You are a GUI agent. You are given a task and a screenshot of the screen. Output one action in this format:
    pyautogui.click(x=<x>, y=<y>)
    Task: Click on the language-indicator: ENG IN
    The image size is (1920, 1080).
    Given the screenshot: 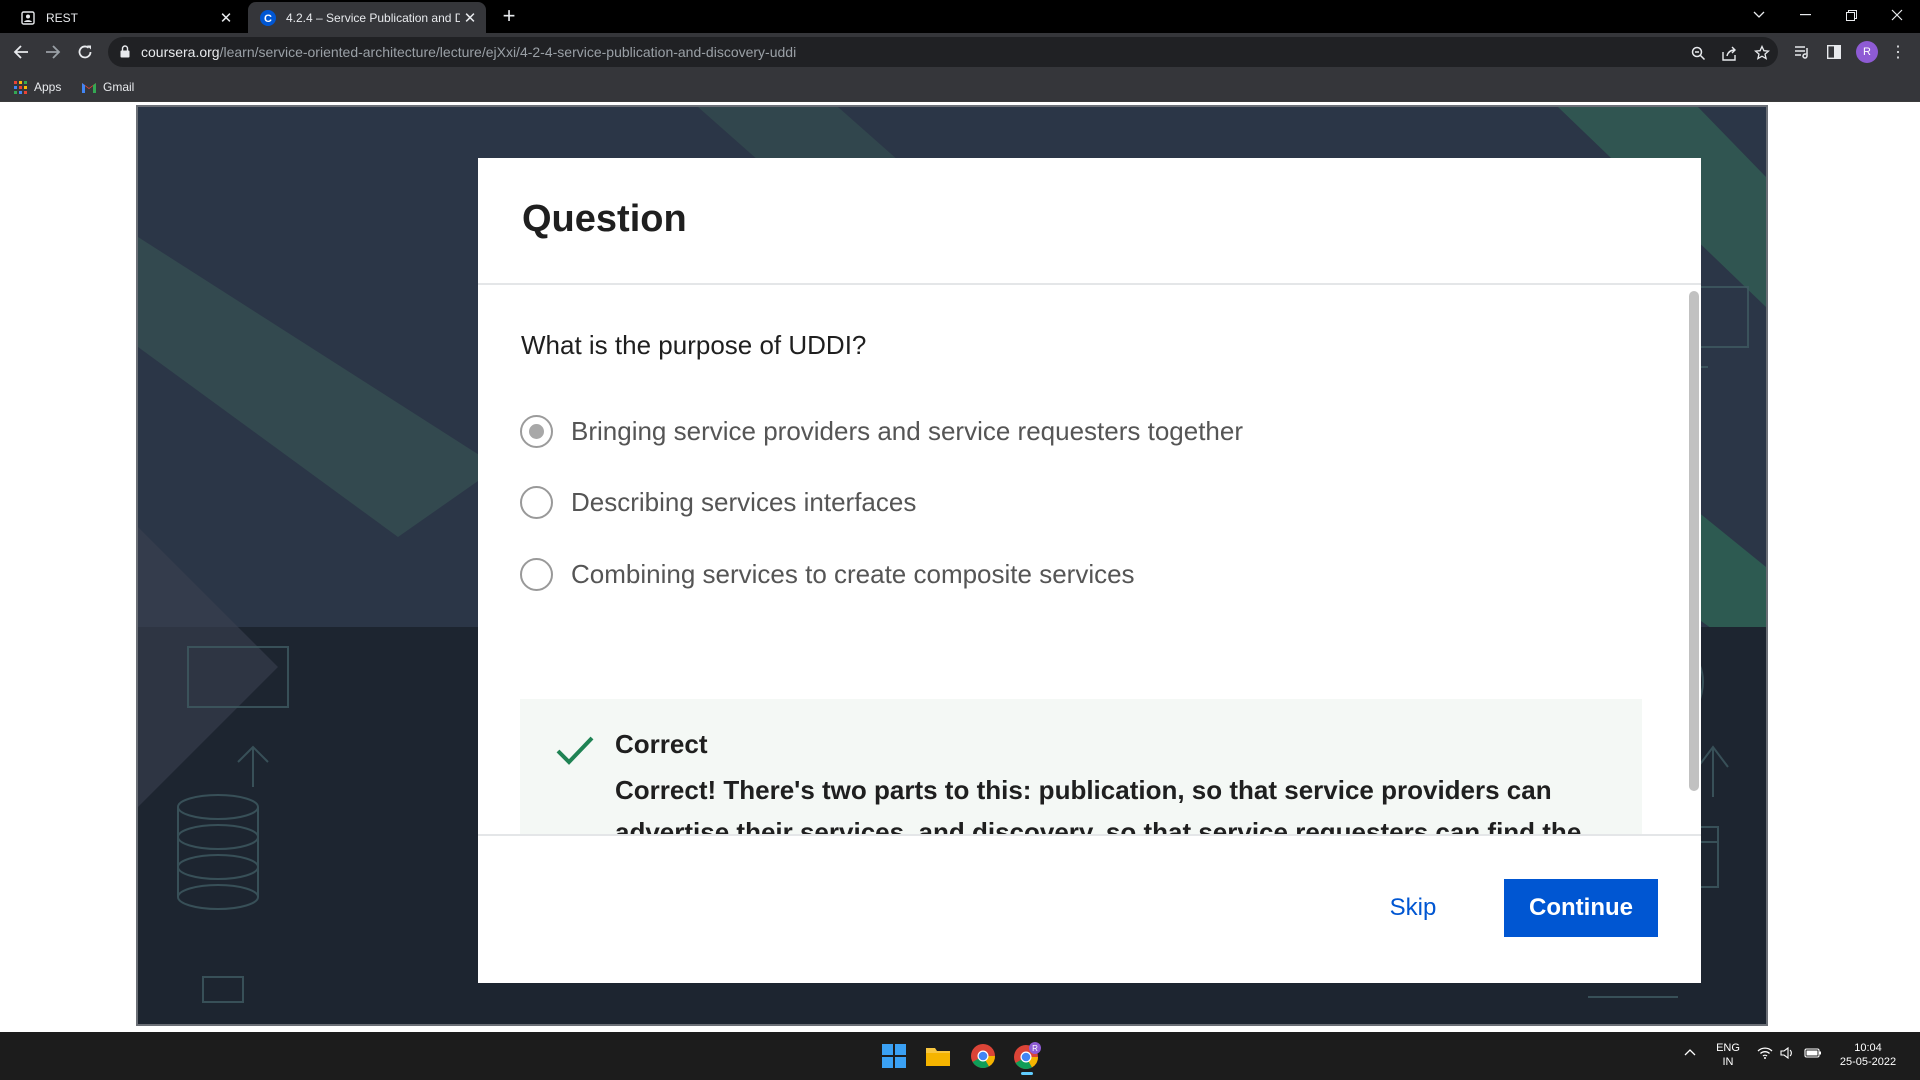 What is the action you would take?
    pyautogui.click(x=1728, y=1055)
    